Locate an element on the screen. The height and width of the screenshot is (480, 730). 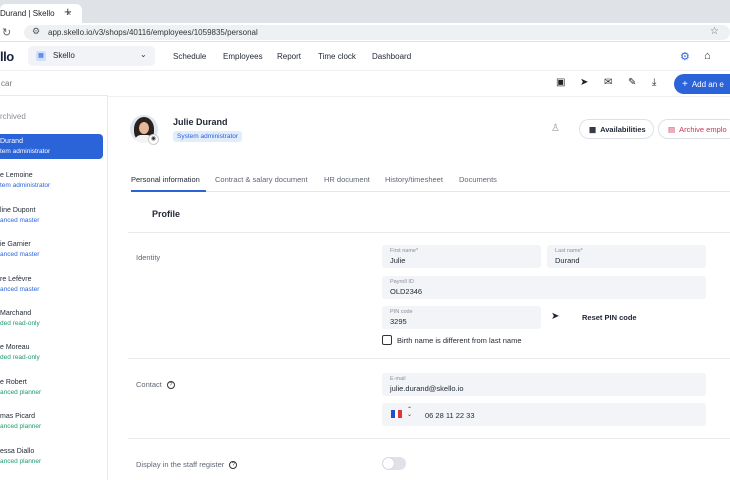
employee-list-item: Durand tem administrator is located at coordinates (51, 146).